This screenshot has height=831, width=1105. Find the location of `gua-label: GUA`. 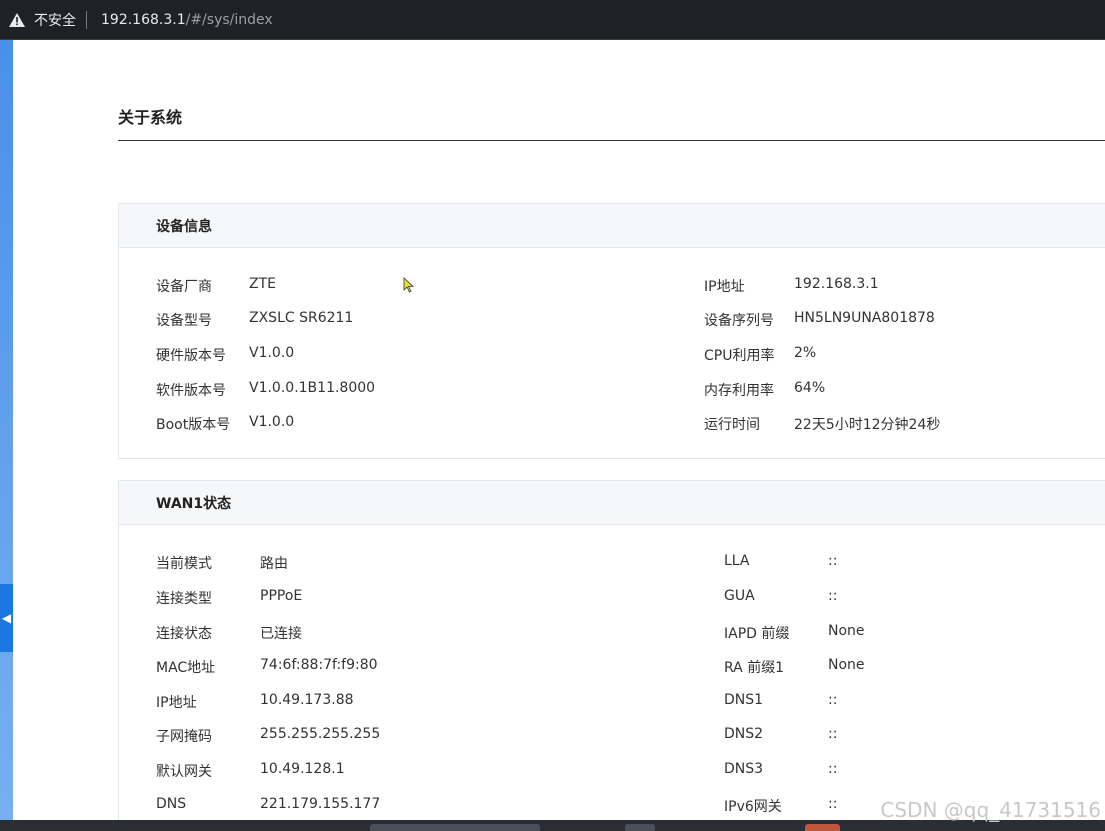

gua-label: GUA is located at coordinates (739, 596).